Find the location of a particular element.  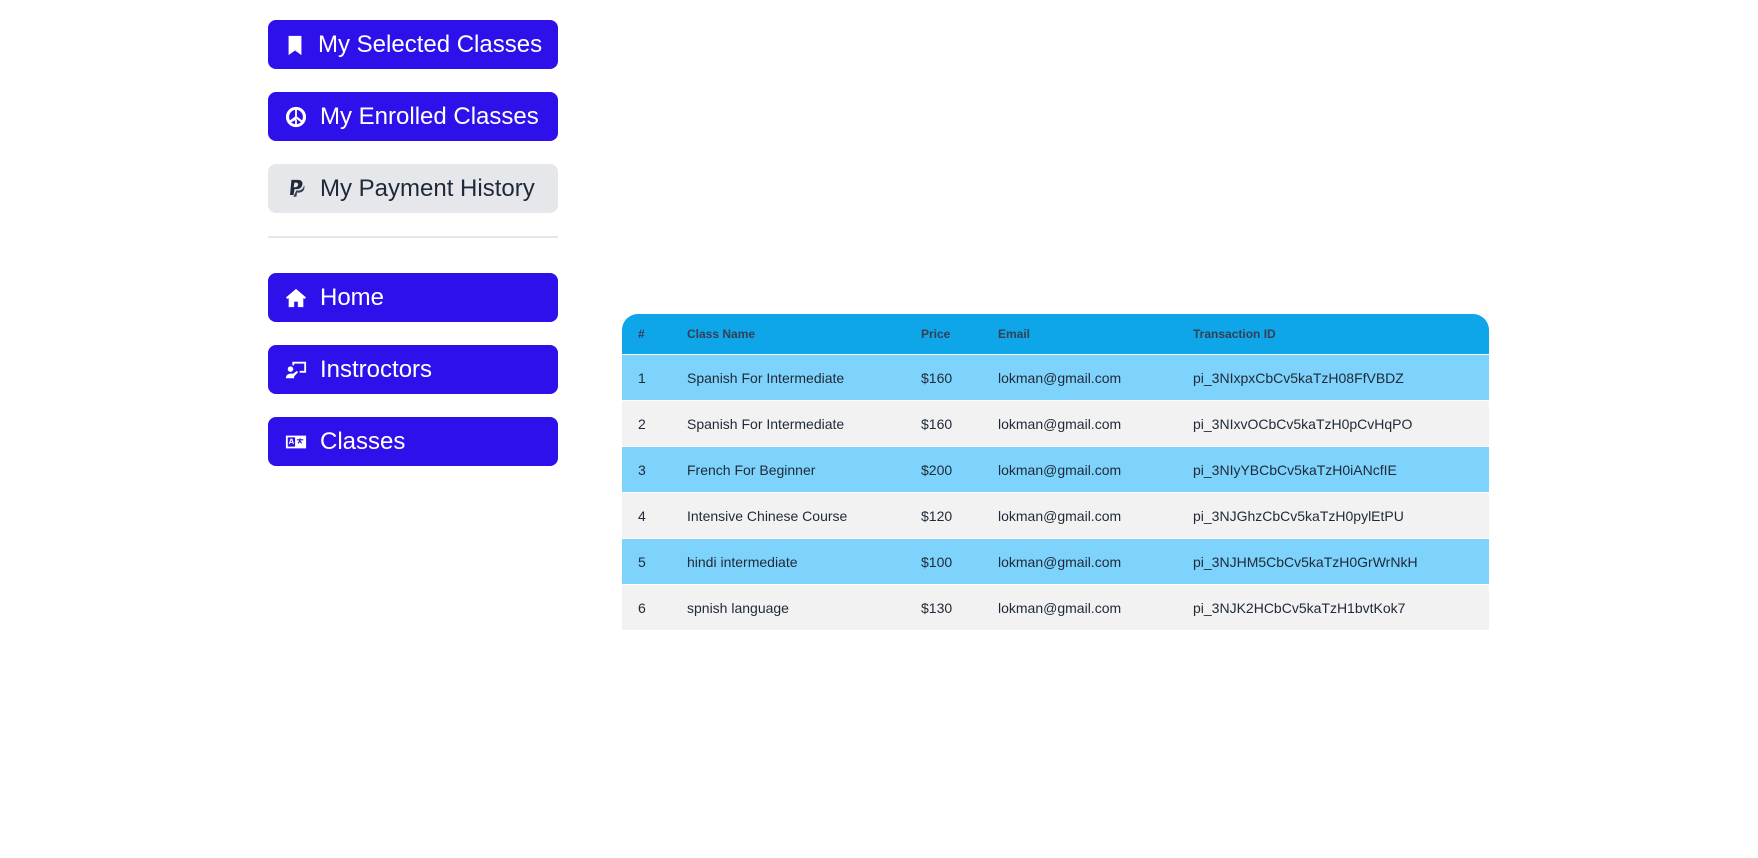

nav-my-selected-classes: My Selected Classes is located at coordinates (413, 44).